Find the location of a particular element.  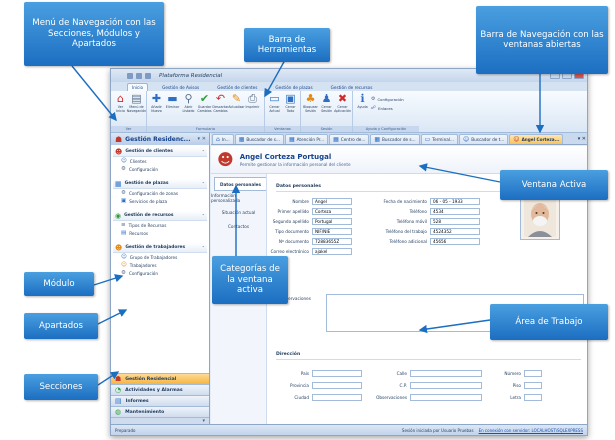

field-telefono: Teléfono 4534 is located at coordinates (424, 211).